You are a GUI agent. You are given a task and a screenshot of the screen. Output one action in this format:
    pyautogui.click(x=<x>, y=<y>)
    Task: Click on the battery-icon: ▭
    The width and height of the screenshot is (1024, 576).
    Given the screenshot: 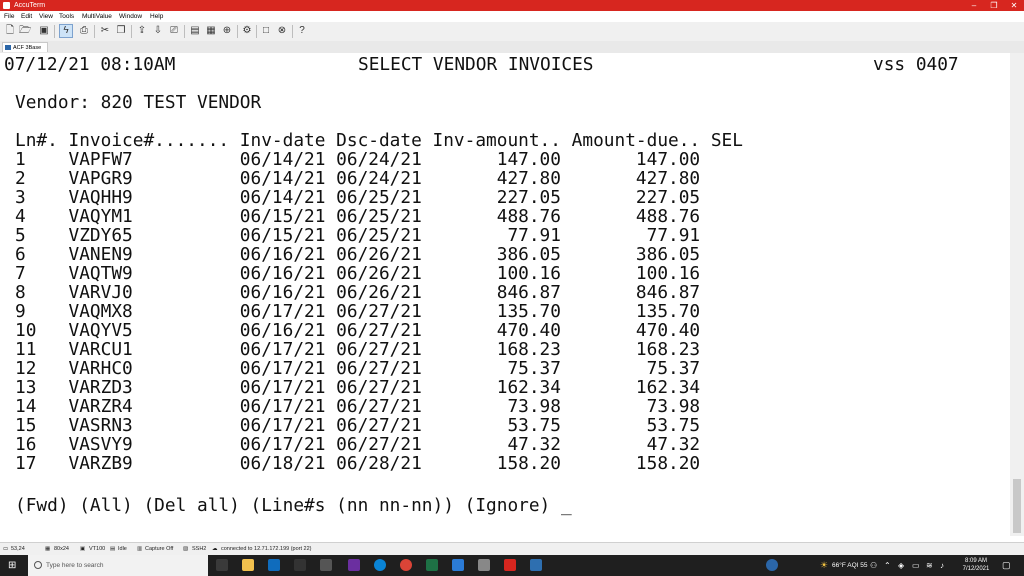 What is the action you would take?
    pyautogui.click(x=916, y=565)
    